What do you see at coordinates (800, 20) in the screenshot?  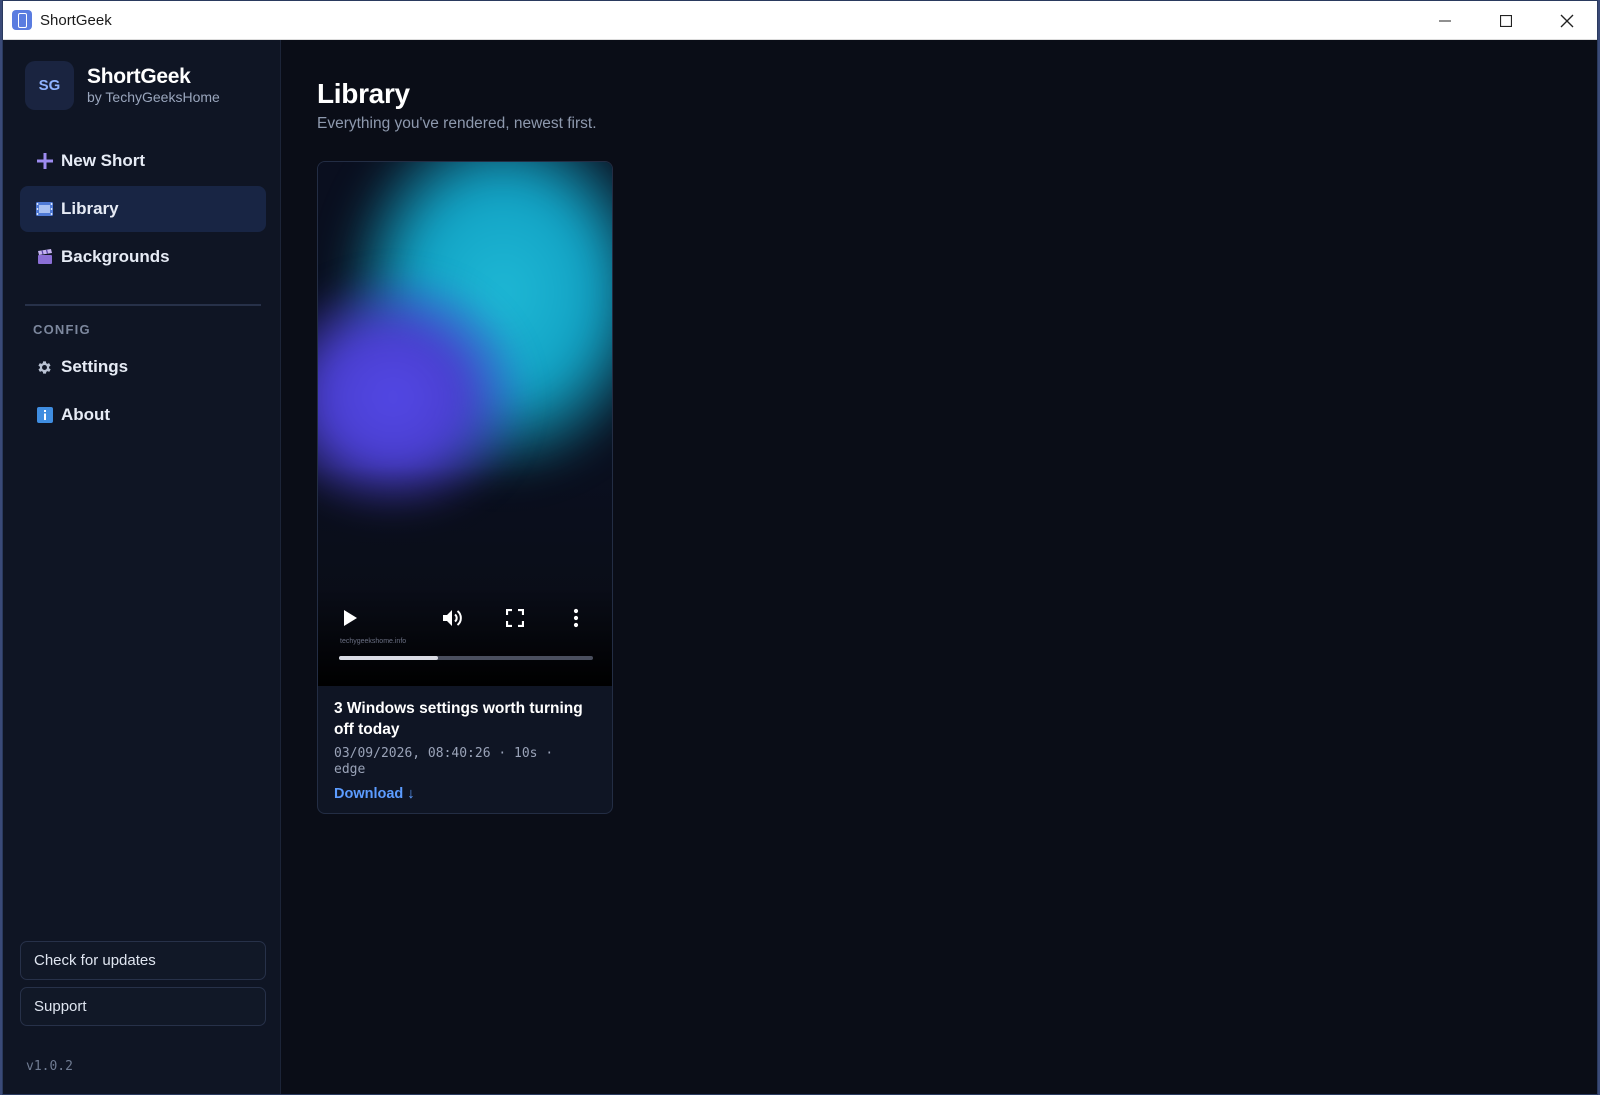 I see `title-bar: ShortGeek` at bounding box center [800, 20].